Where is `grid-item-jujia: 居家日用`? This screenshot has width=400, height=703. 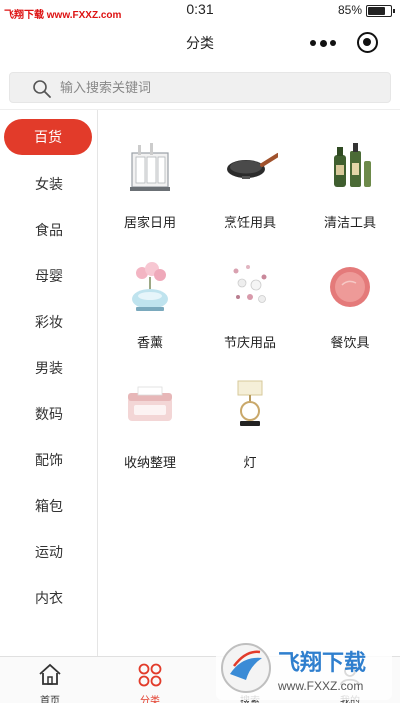 grid-item-jujia: 居家日用 is located at coordinates (150, 170).